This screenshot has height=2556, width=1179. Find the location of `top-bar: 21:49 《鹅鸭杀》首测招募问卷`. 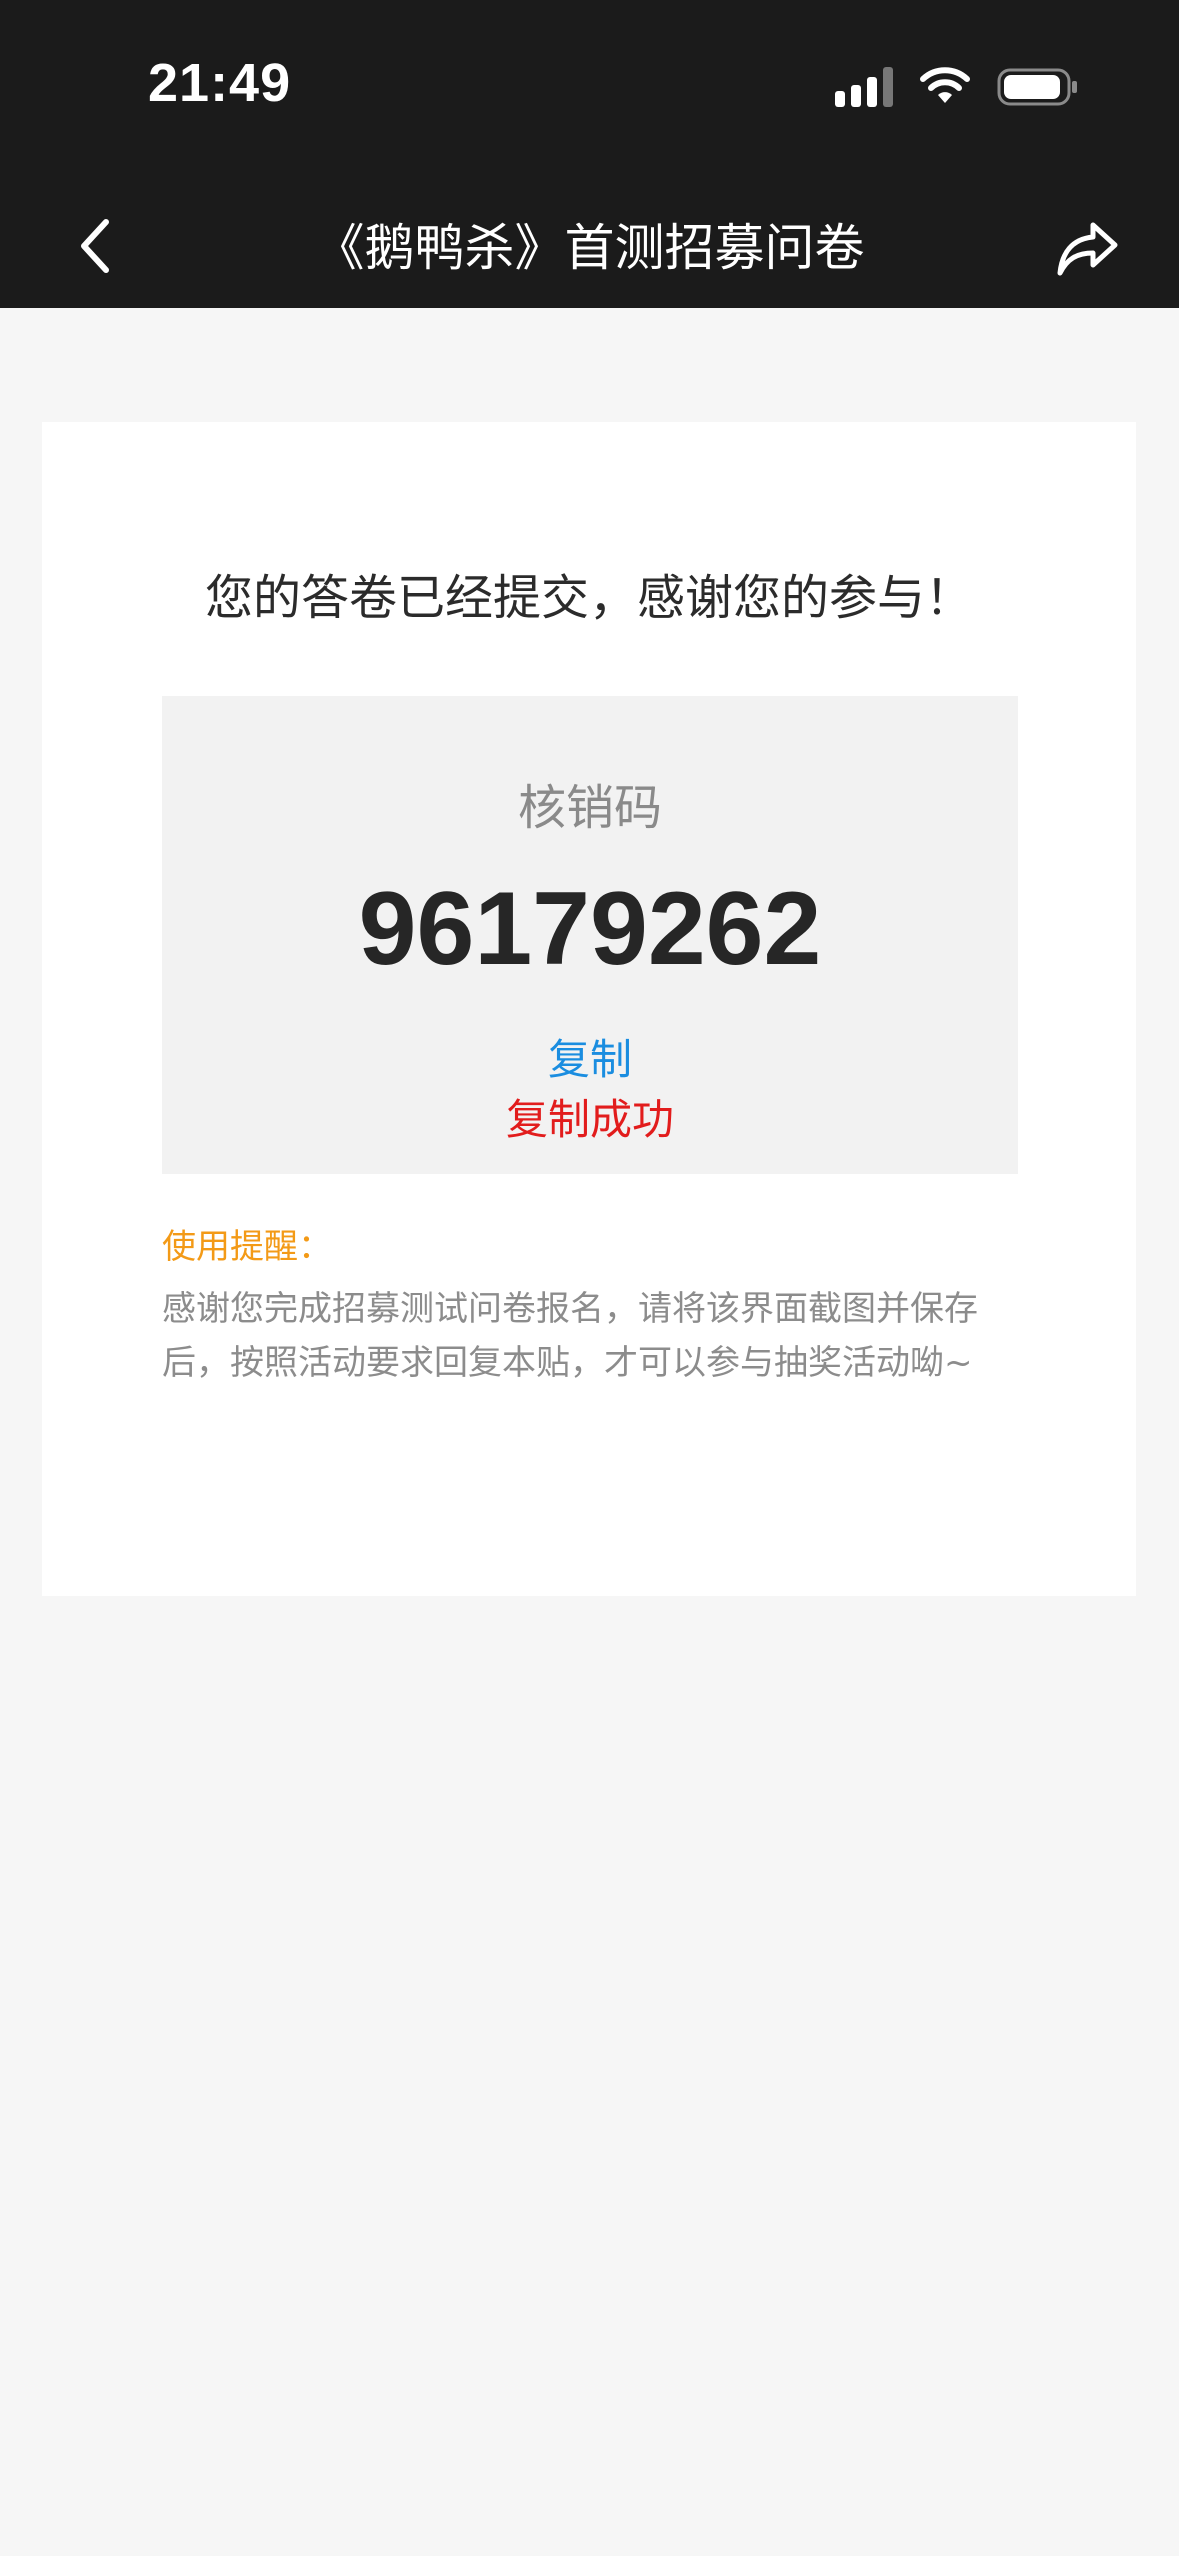

top-bar: 21:49 《鹅鸭杀》首测招募问卷 is located at coordinates (589, 154).